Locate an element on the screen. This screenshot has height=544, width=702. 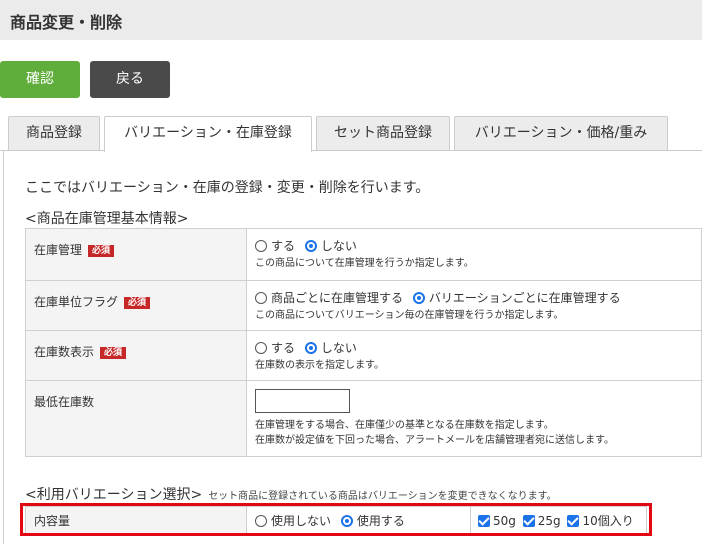
variation-radio-used is located at coordinates (346, 521).